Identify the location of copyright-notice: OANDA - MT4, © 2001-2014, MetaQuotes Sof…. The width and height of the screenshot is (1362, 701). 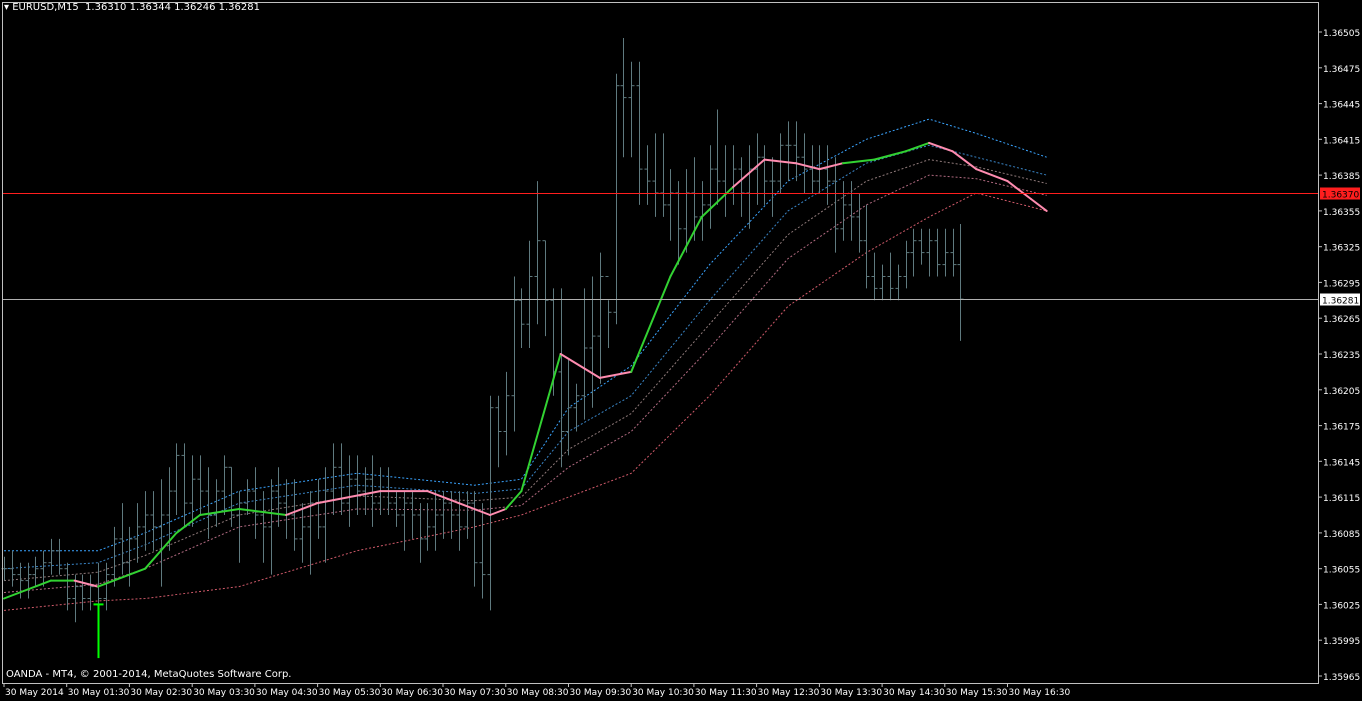
(149, 674).